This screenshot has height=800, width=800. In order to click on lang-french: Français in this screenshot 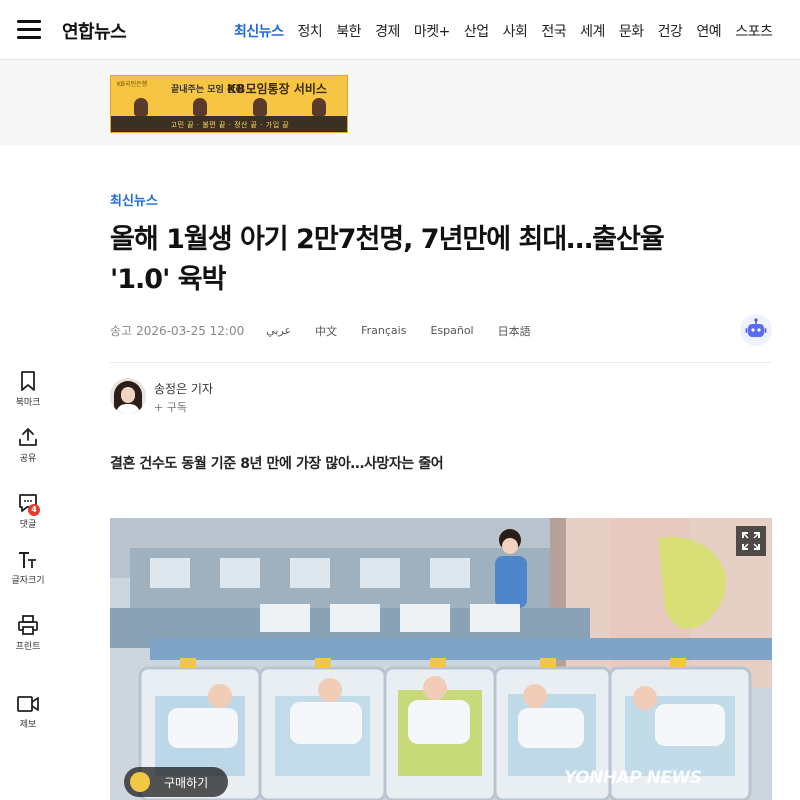, I will do `click(383, 330)`.